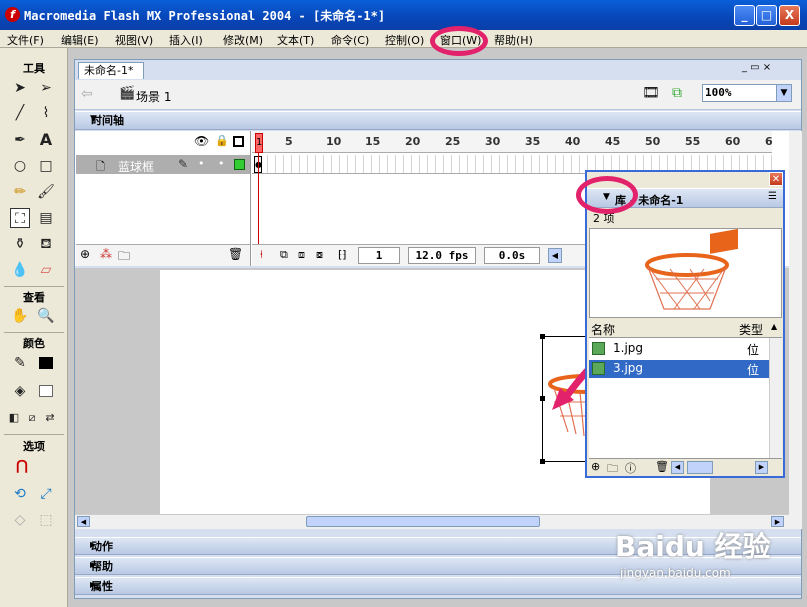 Image resolution: width=807 pixels, height=607 pixels. I want to click on menu-insert: 插入(I), so click(186, 40).